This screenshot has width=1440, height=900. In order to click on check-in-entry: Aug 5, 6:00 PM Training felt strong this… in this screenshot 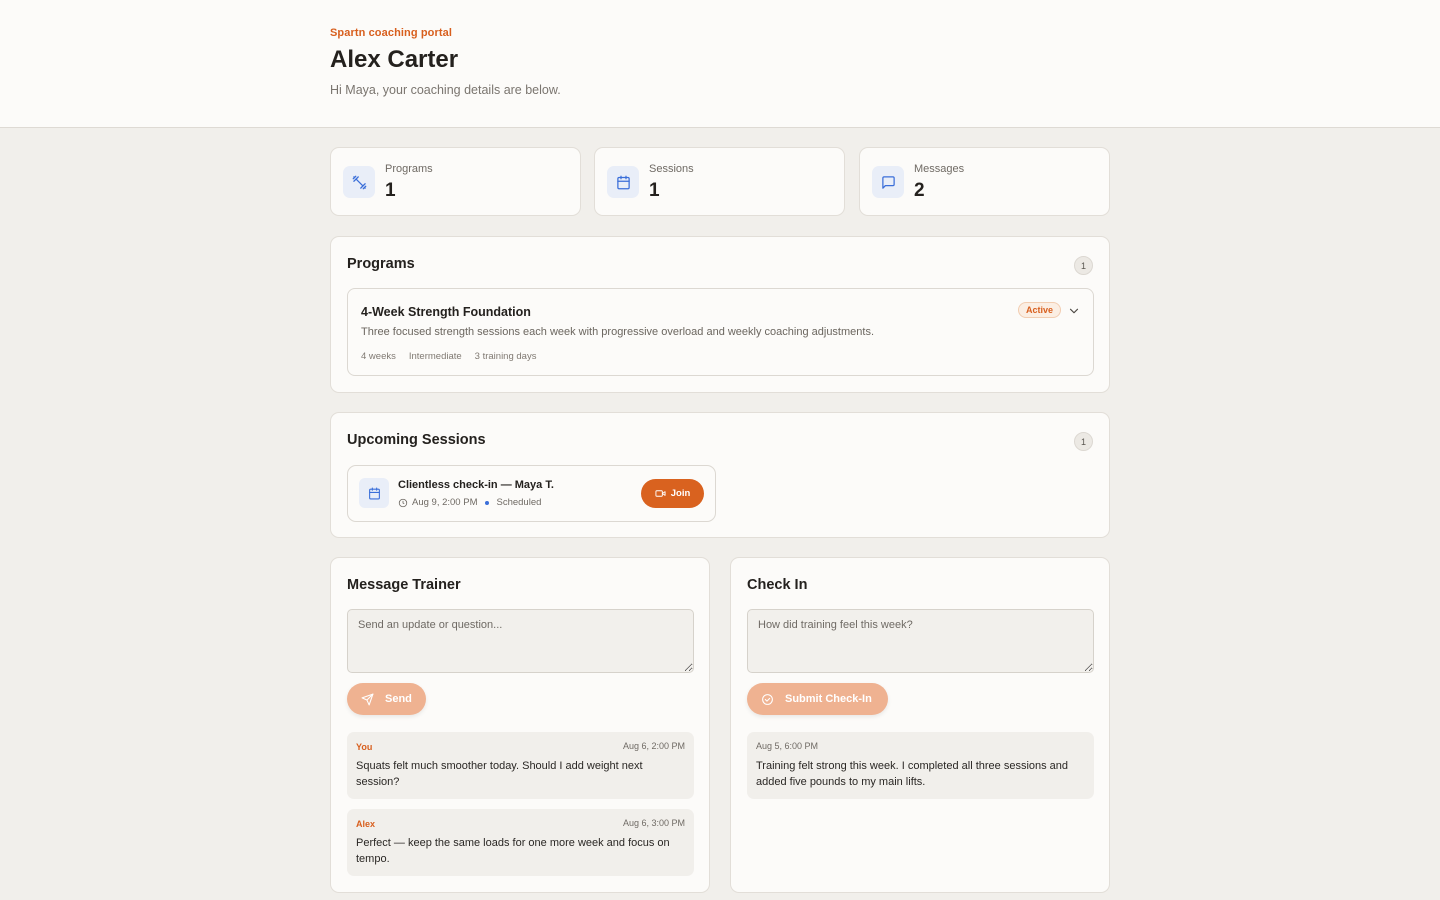, I will do `click(920, 765)`.